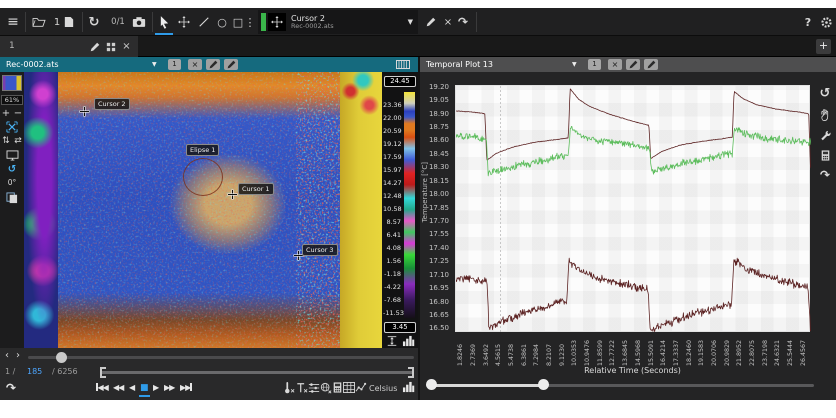 The height and width of the screenshot is (418, 836). Describe the element at coordinates (543, 384) in the screenshot. I see `plot-range-end-handle` at that location.